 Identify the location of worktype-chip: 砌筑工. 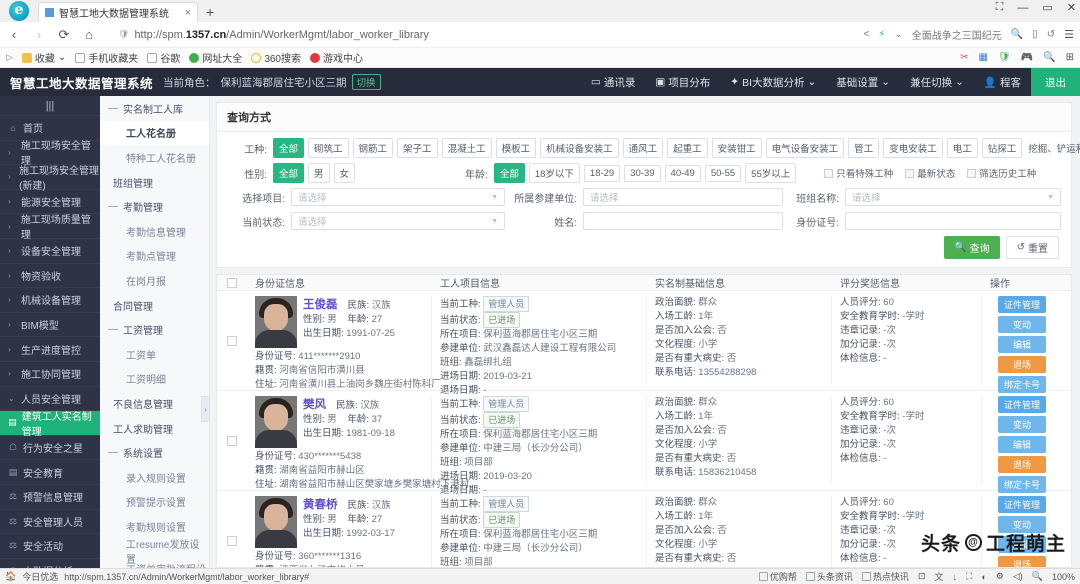
(328, 148).